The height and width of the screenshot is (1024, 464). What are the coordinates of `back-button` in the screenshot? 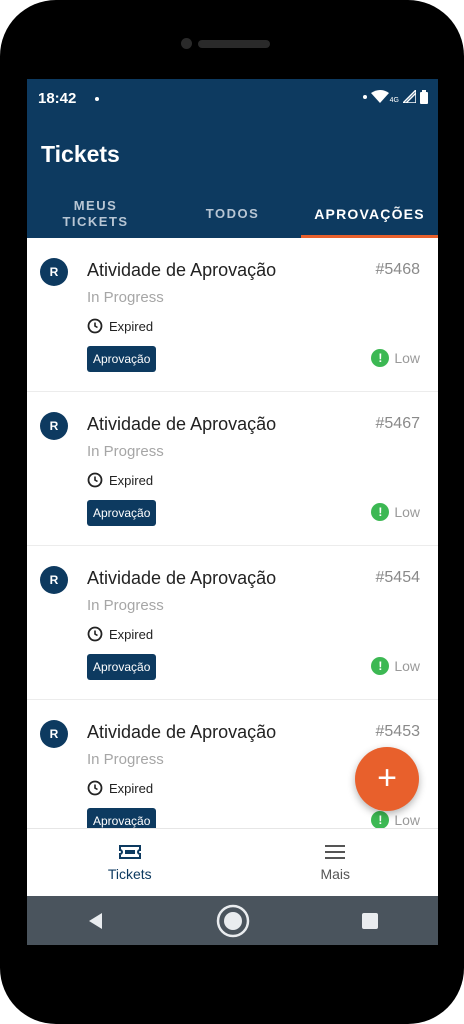 It's located at (96, 920).